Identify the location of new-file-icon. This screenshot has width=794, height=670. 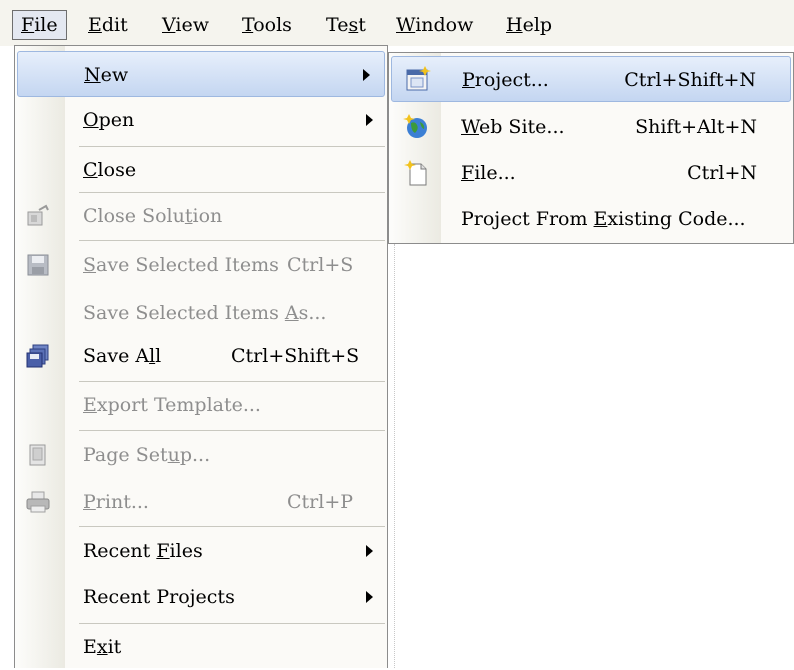
(415, 173).